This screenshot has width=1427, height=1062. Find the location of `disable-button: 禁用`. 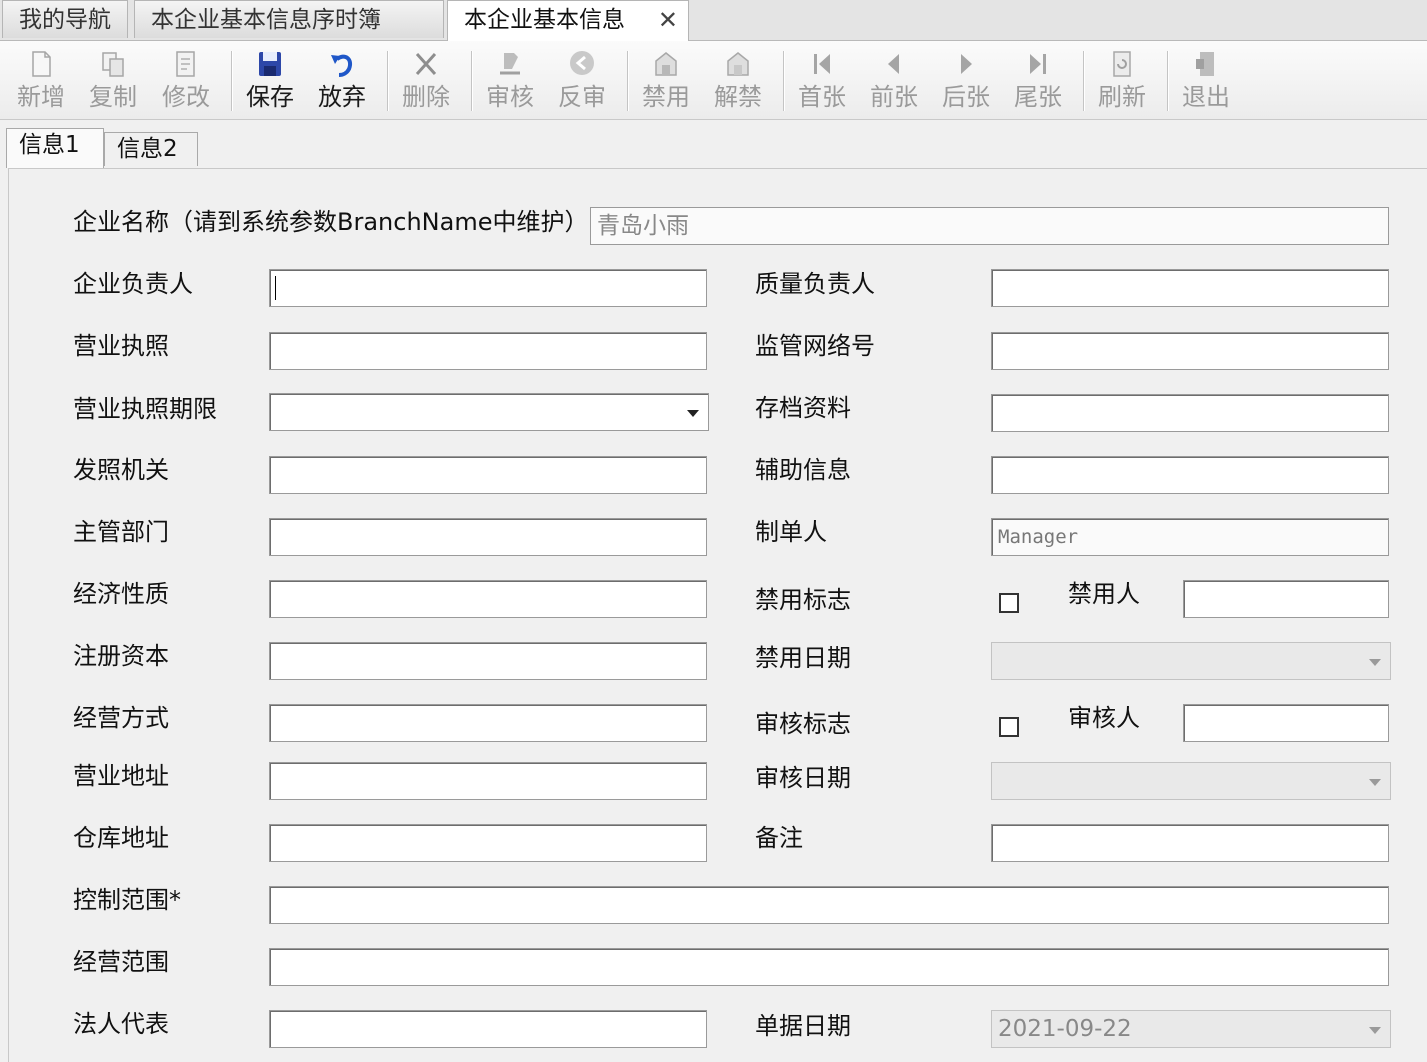

disable-button: 禁用 is located at coordinates (666, 80).